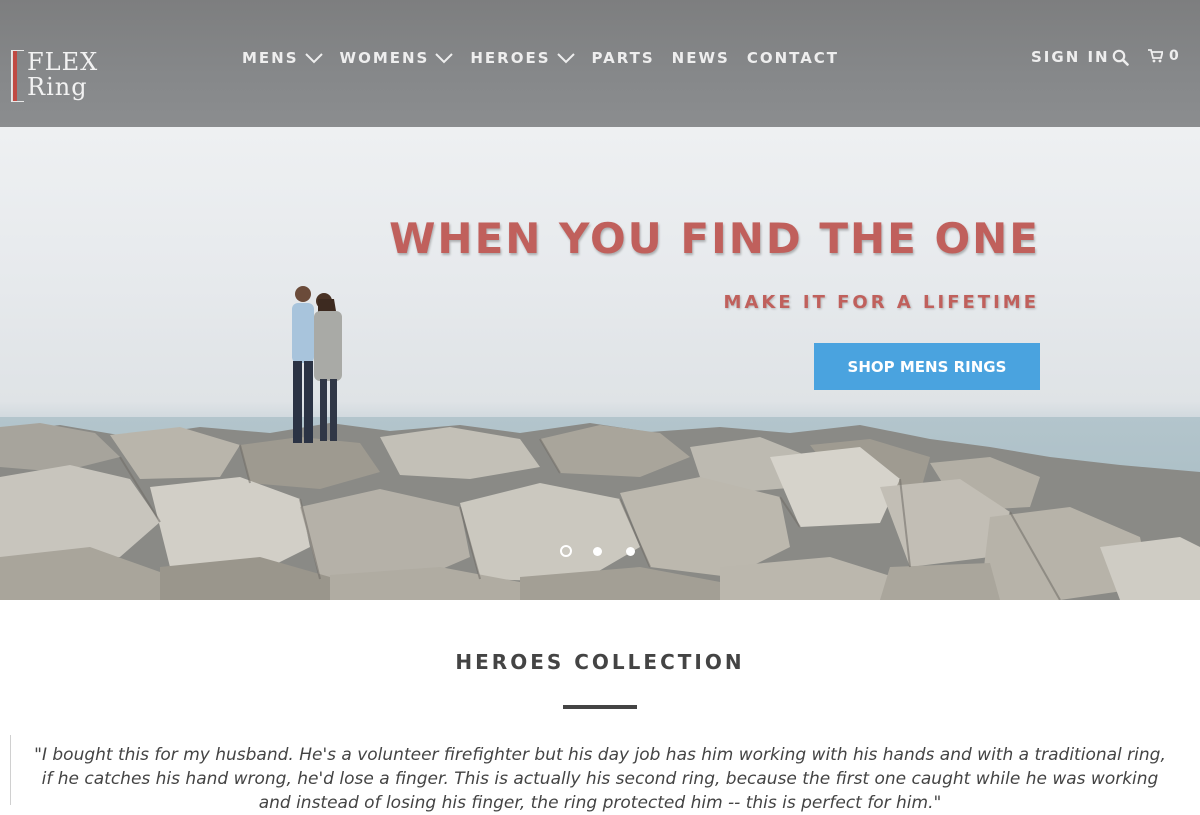 The width and height of the screenshot is (1200, 815). I want to click on shop-mens-rings-button: SHOP MENS RINGS, so click(927, 366).